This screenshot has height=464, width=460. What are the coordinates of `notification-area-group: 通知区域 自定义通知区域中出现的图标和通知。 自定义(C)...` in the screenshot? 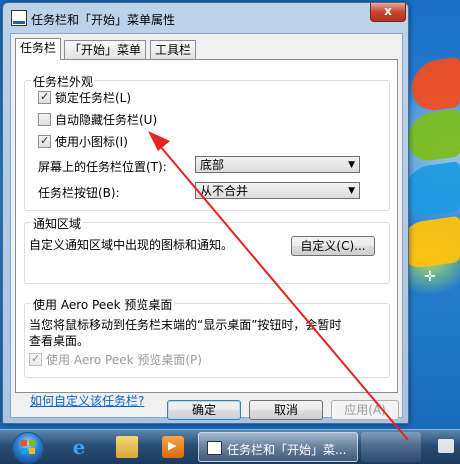 It's located at (207, 249).